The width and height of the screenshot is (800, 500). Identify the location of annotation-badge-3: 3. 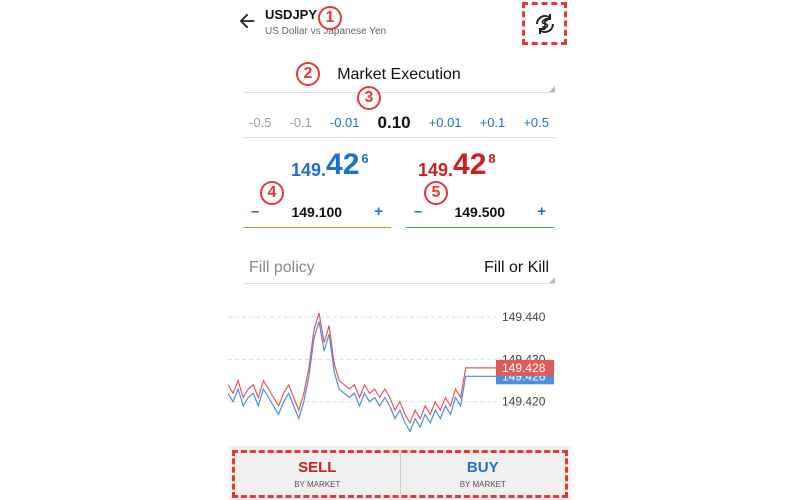
(369, 98).